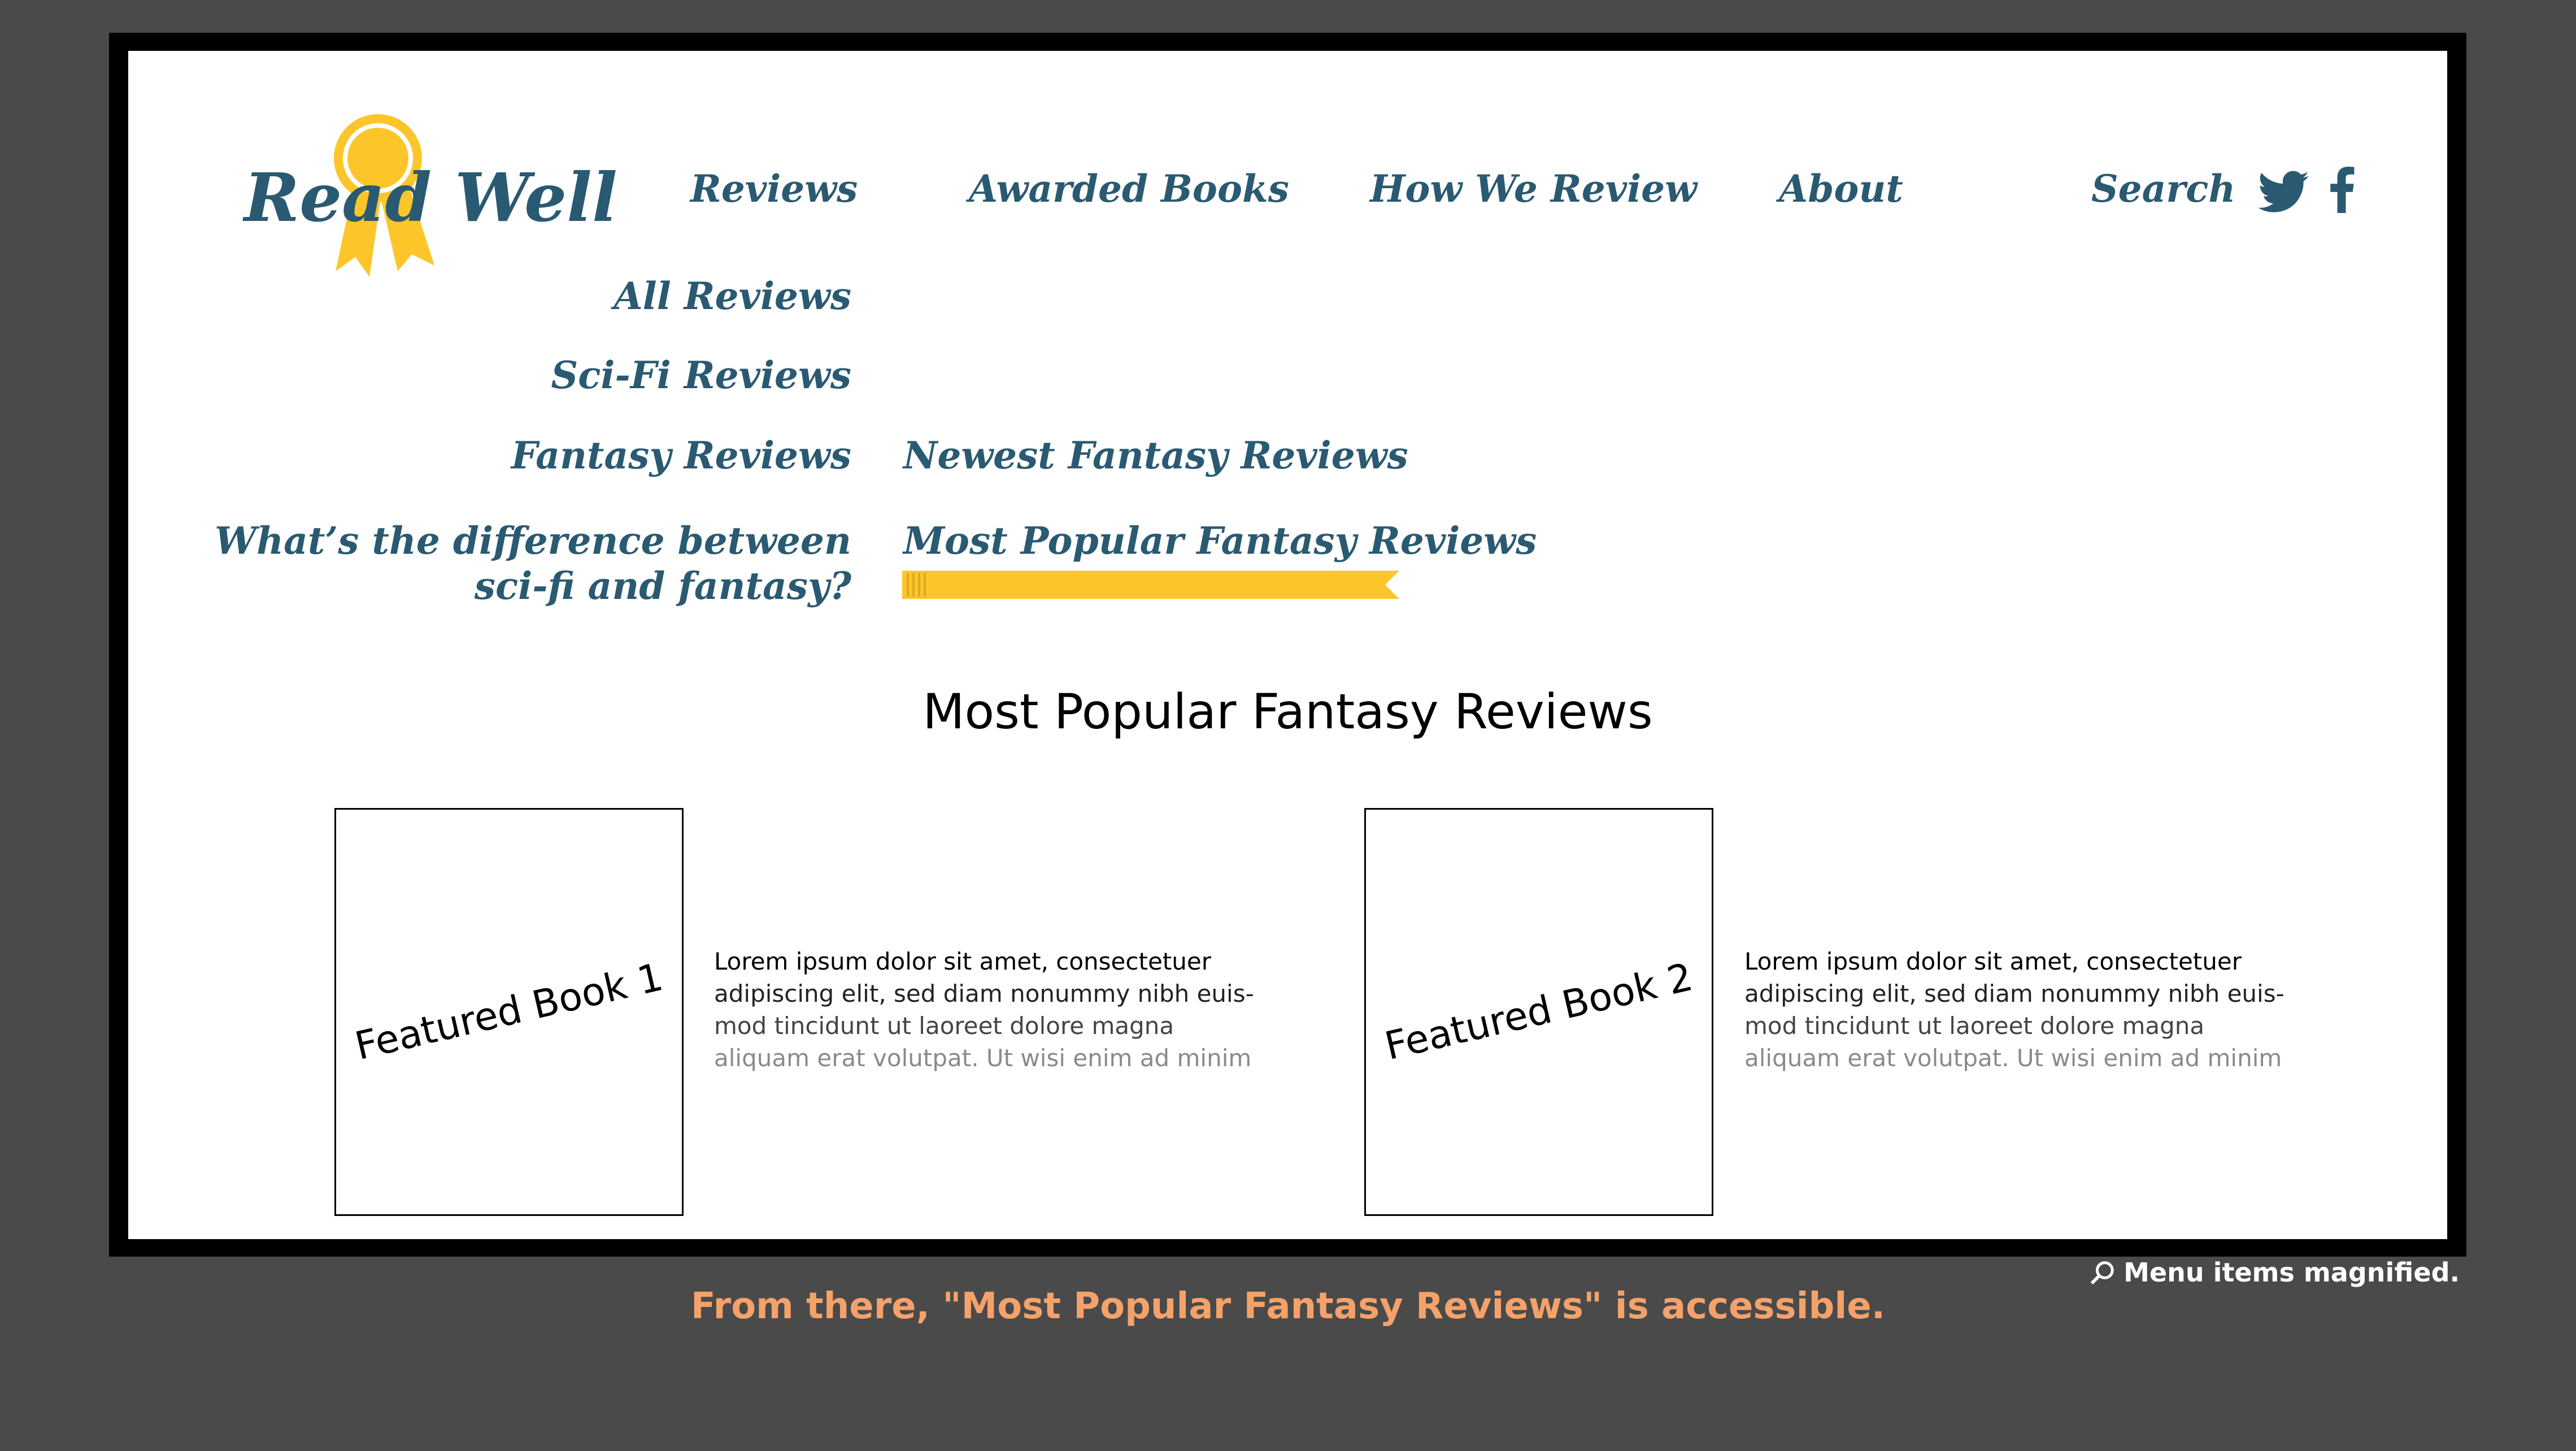 The width and height of the screenshot is (2576, 1451). Describe the element at coordinates (1129, 189) in the screenshot. I see `nav-awarded-books: Awarded Books` at that location.